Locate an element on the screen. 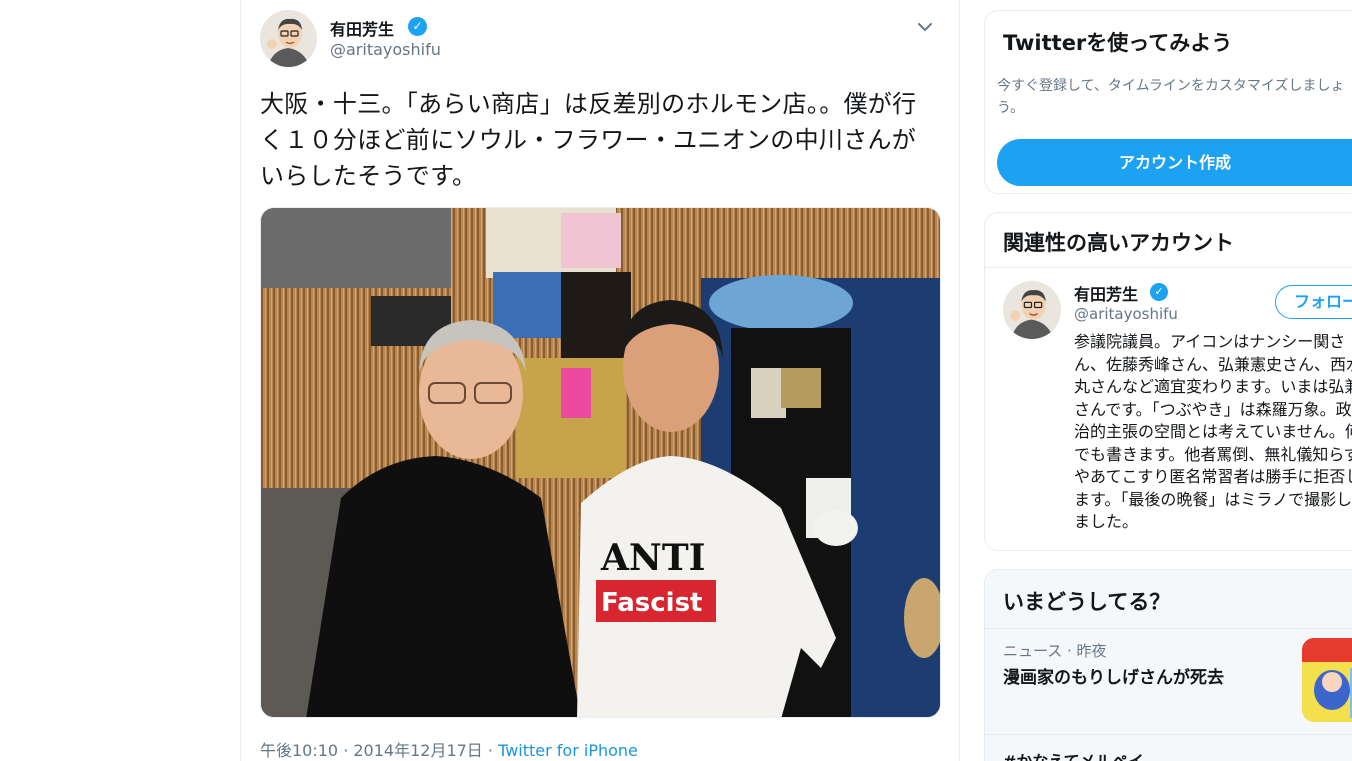 The image size is (1352, 761). trend-meta: ニュース · 昨夜 is located at coordinates (1055, 651).